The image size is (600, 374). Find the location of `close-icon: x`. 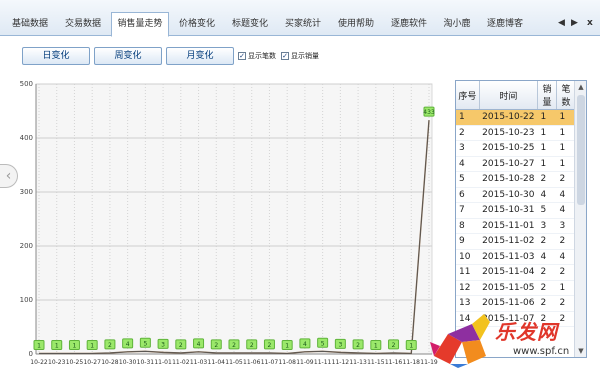

close-icon: x is located at coordinates (590, 23).